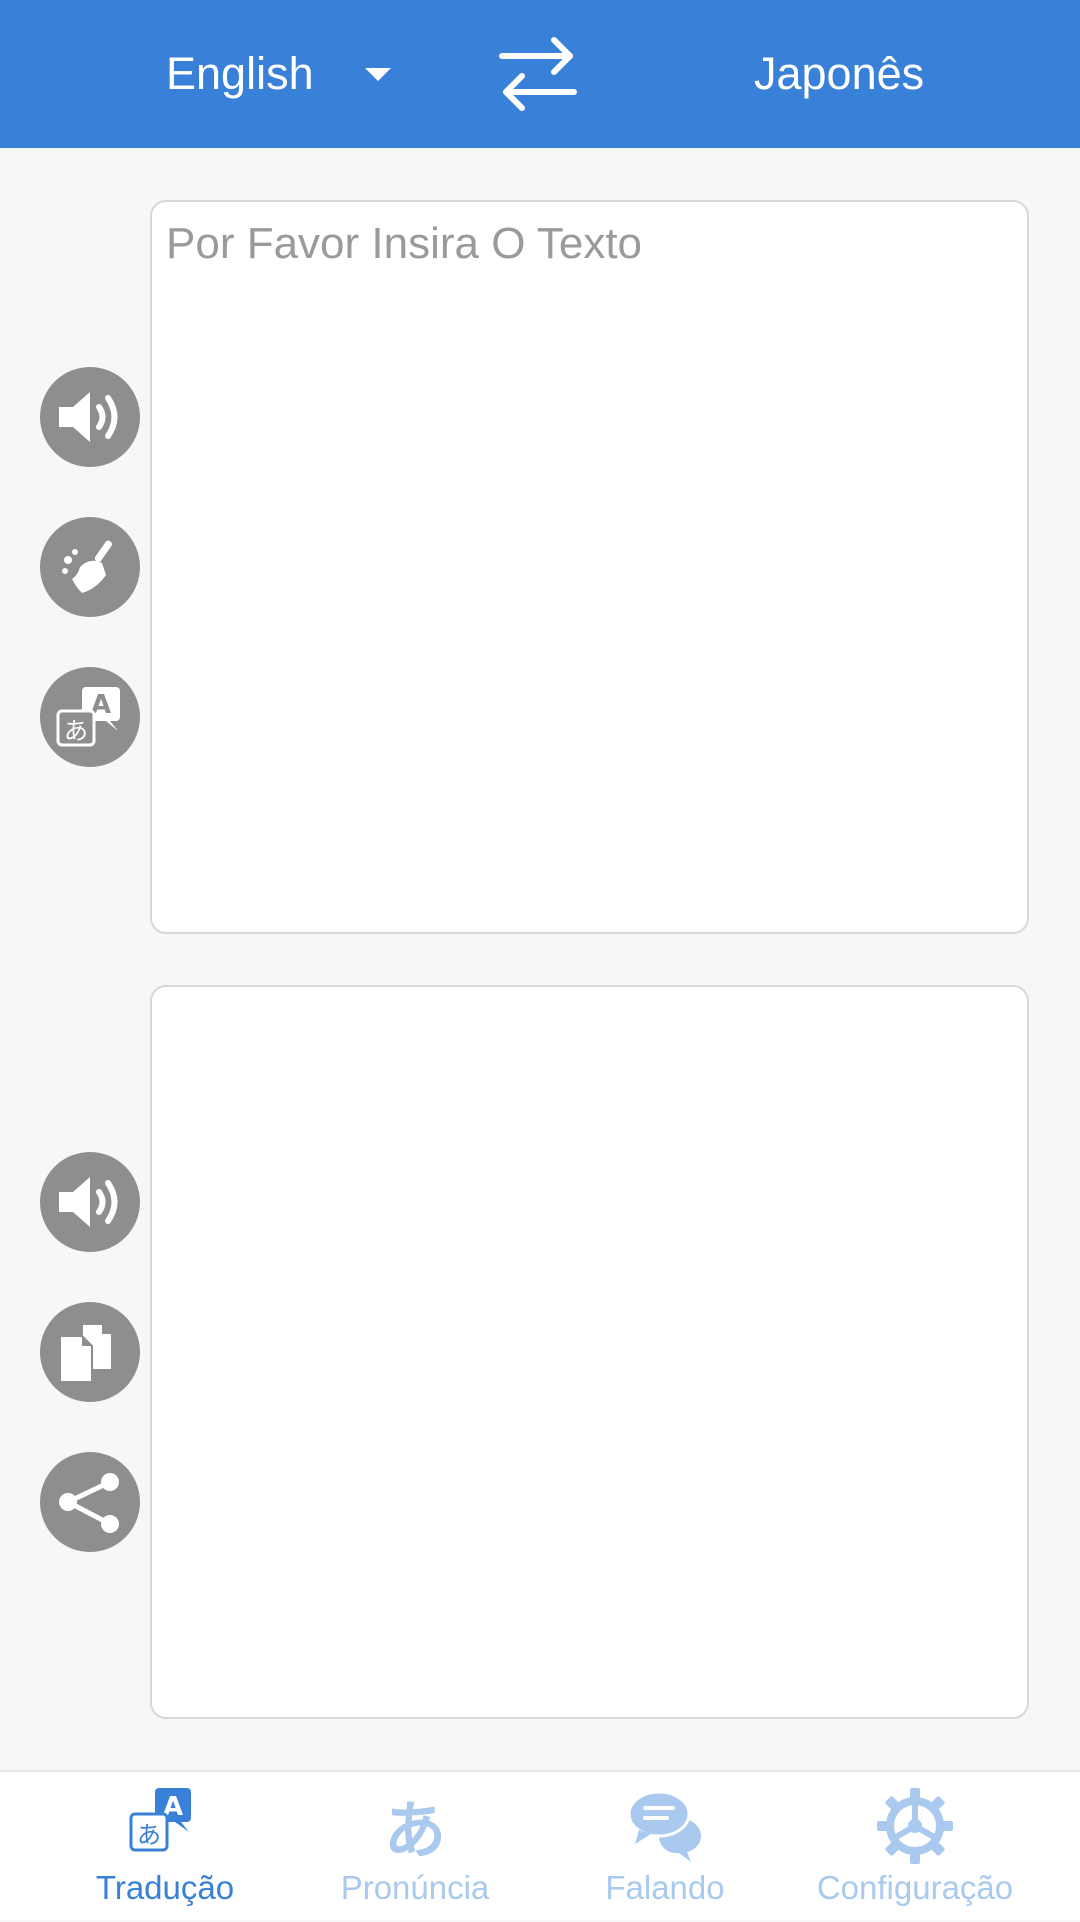 The height and width of the screenshot is (1922, 1080). I want to click on swap-languages-button, so click(538, 74).